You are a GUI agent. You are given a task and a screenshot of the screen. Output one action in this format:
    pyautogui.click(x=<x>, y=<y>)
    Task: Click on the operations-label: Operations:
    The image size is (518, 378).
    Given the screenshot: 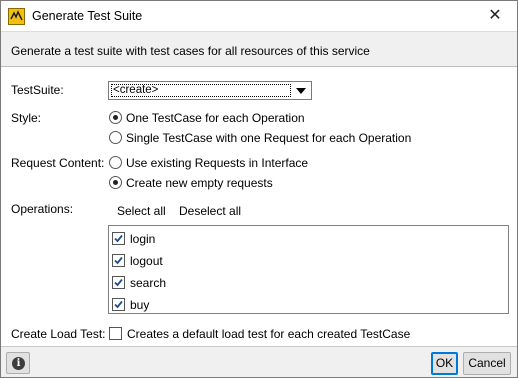 What is the action you would take?
    pyautogui.click(x=42, y=209)
    